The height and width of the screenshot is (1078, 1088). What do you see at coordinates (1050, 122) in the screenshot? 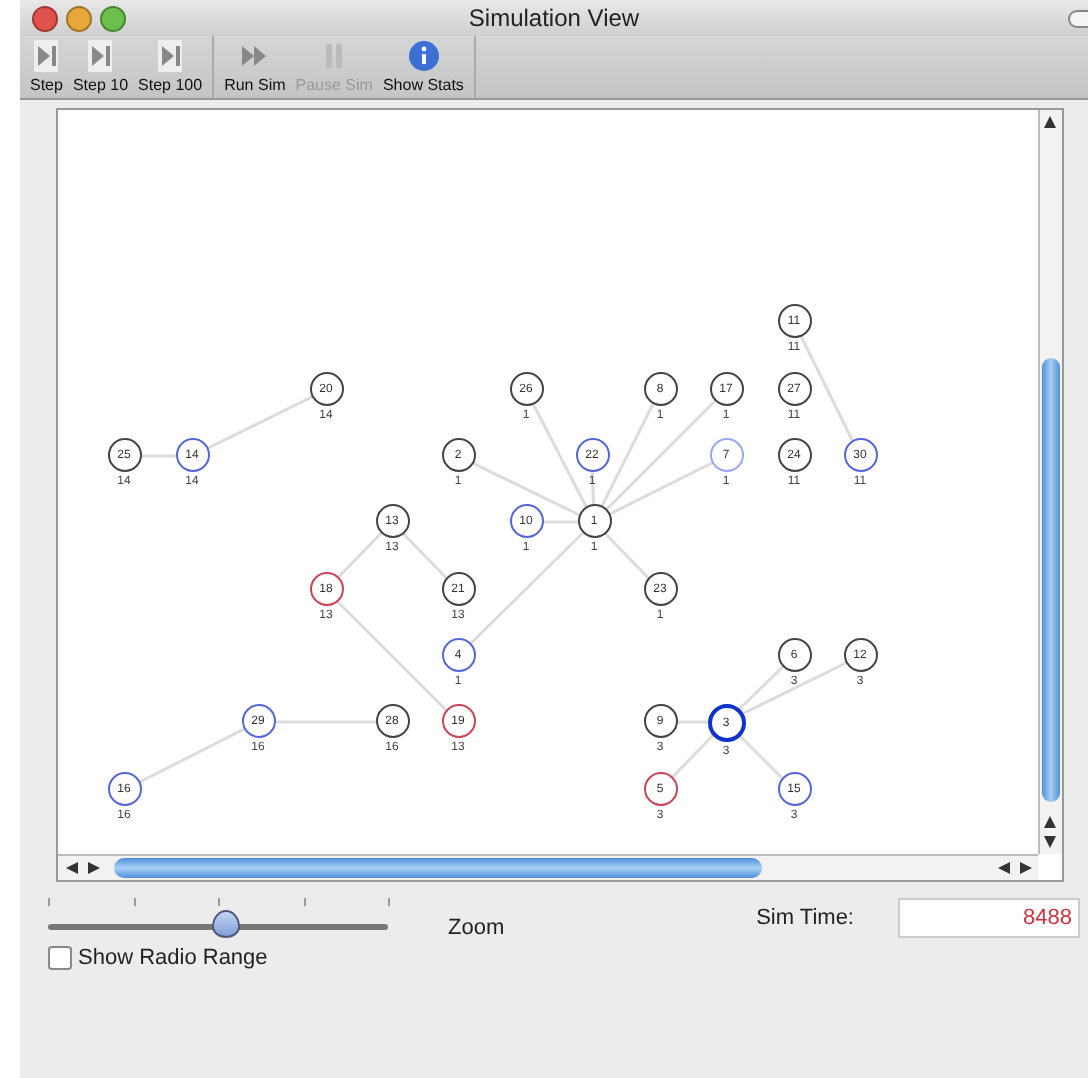
I see `scroll-arrow-icon` at bounding box center [1050, 122].